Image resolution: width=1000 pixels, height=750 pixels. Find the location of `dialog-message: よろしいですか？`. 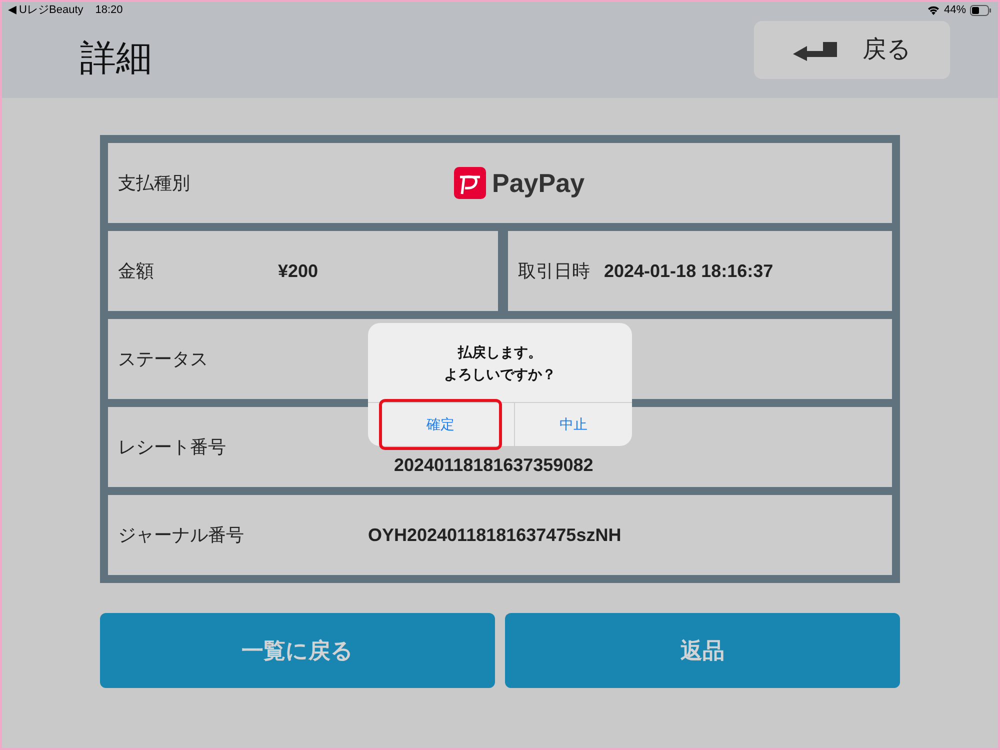

dialog-message: よろしいですか？ is located at coordinates (500, 374).